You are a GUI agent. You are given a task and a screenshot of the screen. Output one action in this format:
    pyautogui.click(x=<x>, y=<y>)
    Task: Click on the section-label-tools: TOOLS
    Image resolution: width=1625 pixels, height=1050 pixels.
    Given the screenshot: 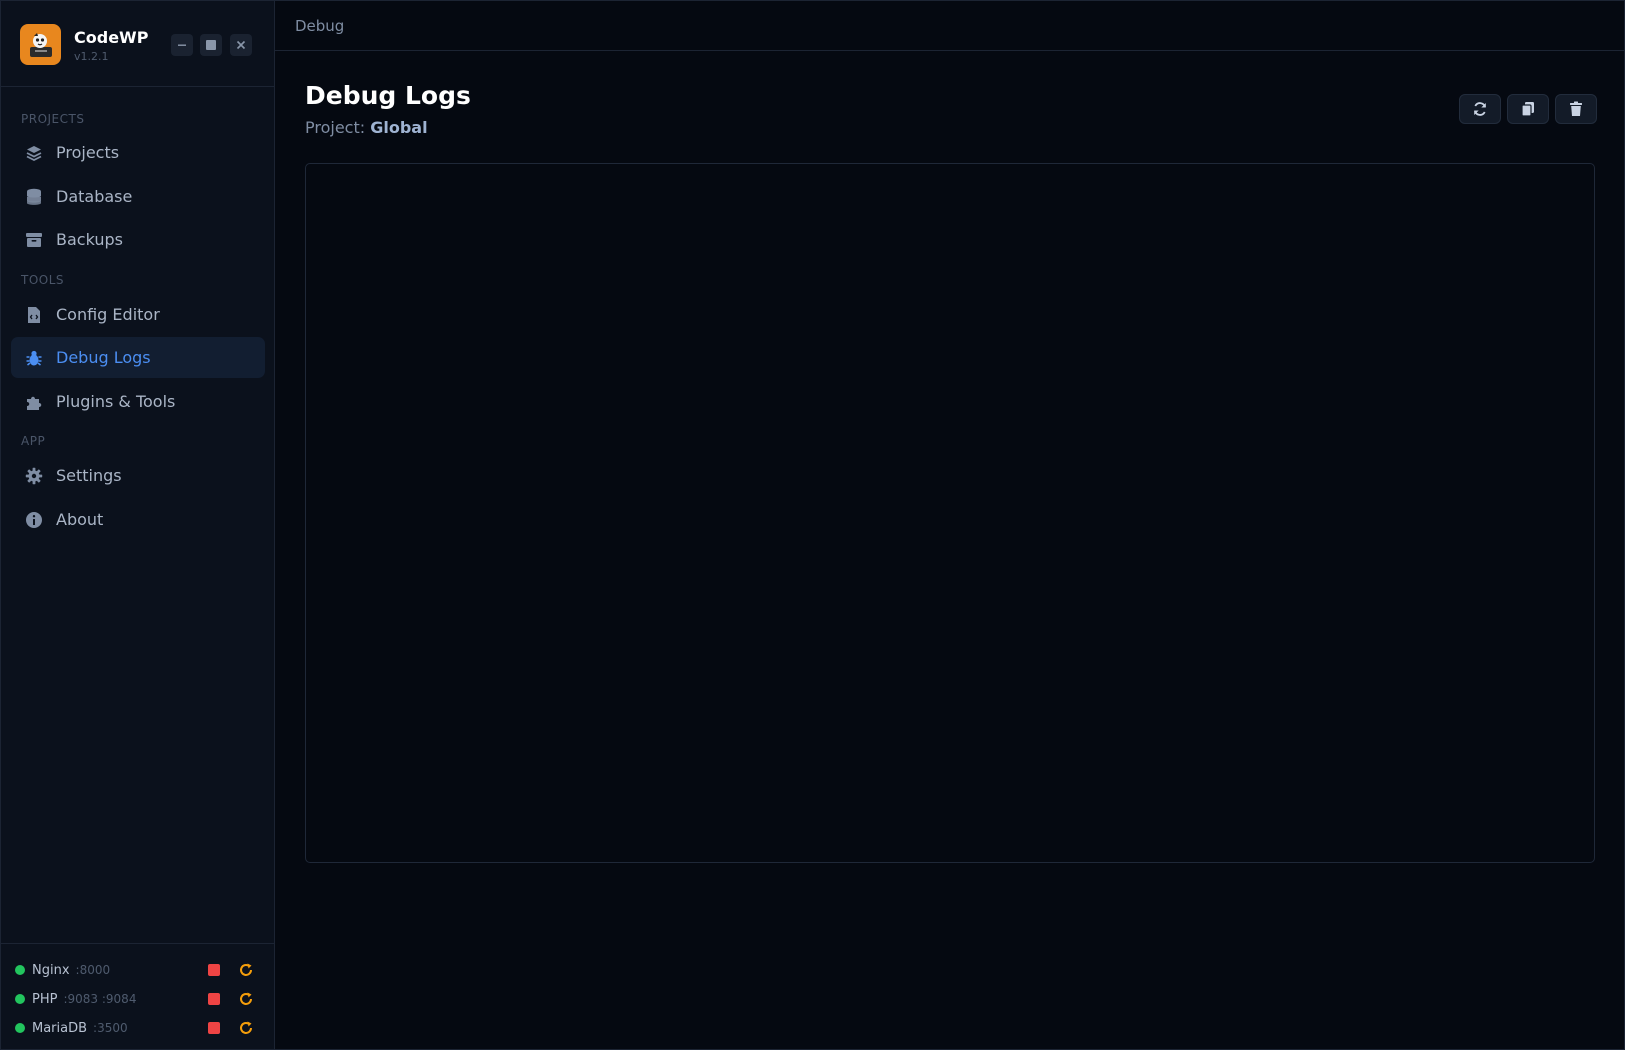 What is the action you would take?
    pyautogui.click(x=43, y=280)
    